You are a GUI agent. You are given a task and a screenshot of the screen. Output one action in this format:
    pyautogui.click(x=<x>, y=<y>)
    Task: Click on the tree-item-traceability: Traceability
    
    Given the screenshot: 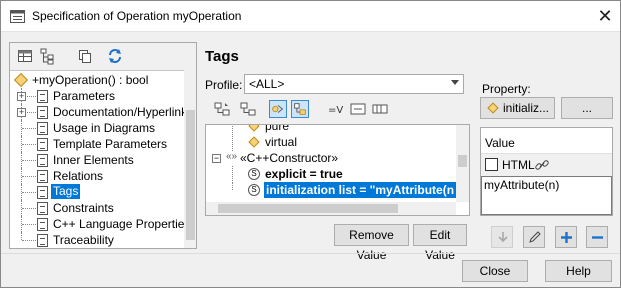 What is the action you would take?
    pyautogui.click(x=97, y=240)
    